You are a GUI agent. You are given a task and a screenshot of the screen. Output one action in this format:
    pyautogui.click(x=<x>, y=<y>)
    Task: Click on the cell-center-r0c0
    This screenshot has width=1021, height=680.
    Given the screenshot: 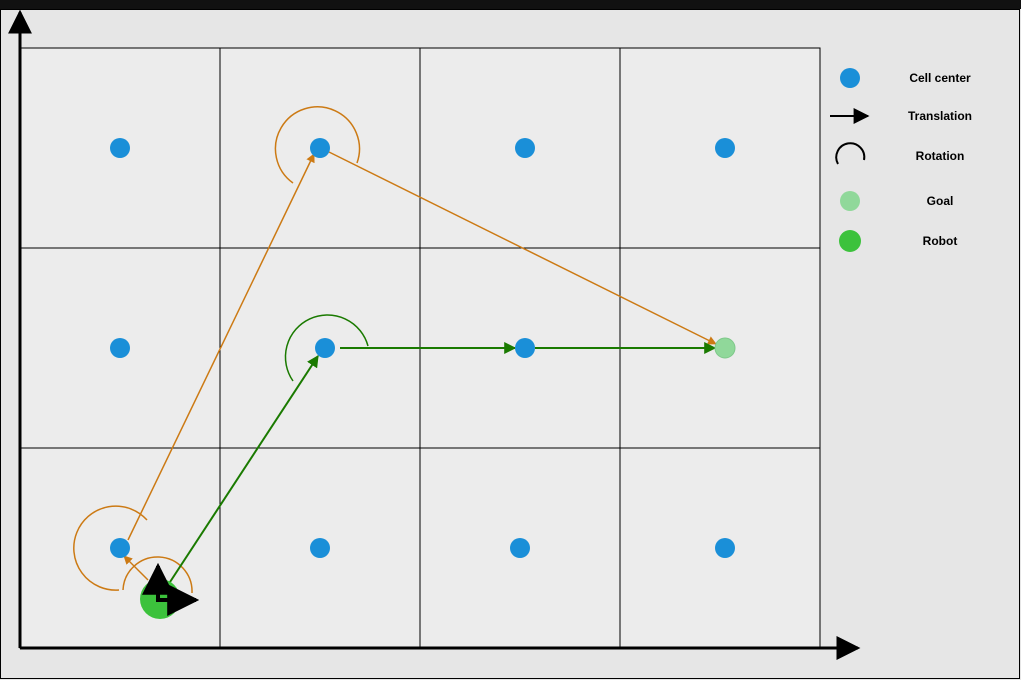 What is the action you would take?
    pyautogui.click(x=120, y=148)
    